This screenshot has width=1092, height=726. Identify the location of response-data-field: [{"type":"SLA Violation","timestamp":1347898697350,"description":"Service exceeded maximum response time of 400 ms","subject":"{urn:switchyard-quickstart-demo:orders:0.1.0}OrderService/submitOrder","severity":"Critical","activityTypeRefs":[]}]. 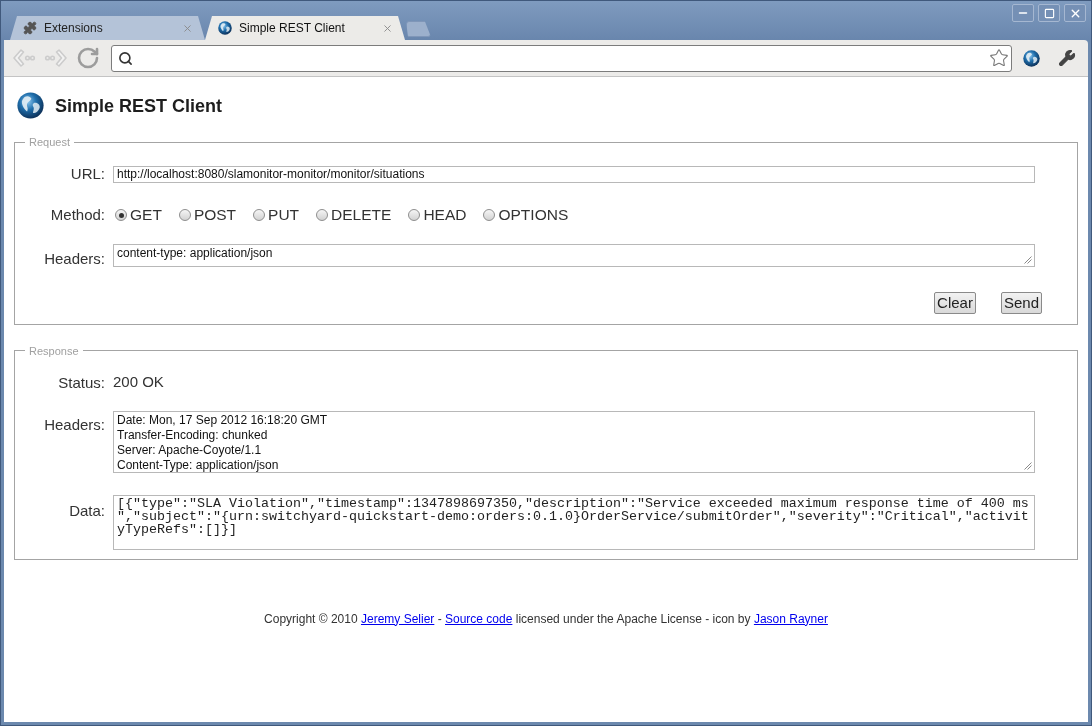
(574, 522).